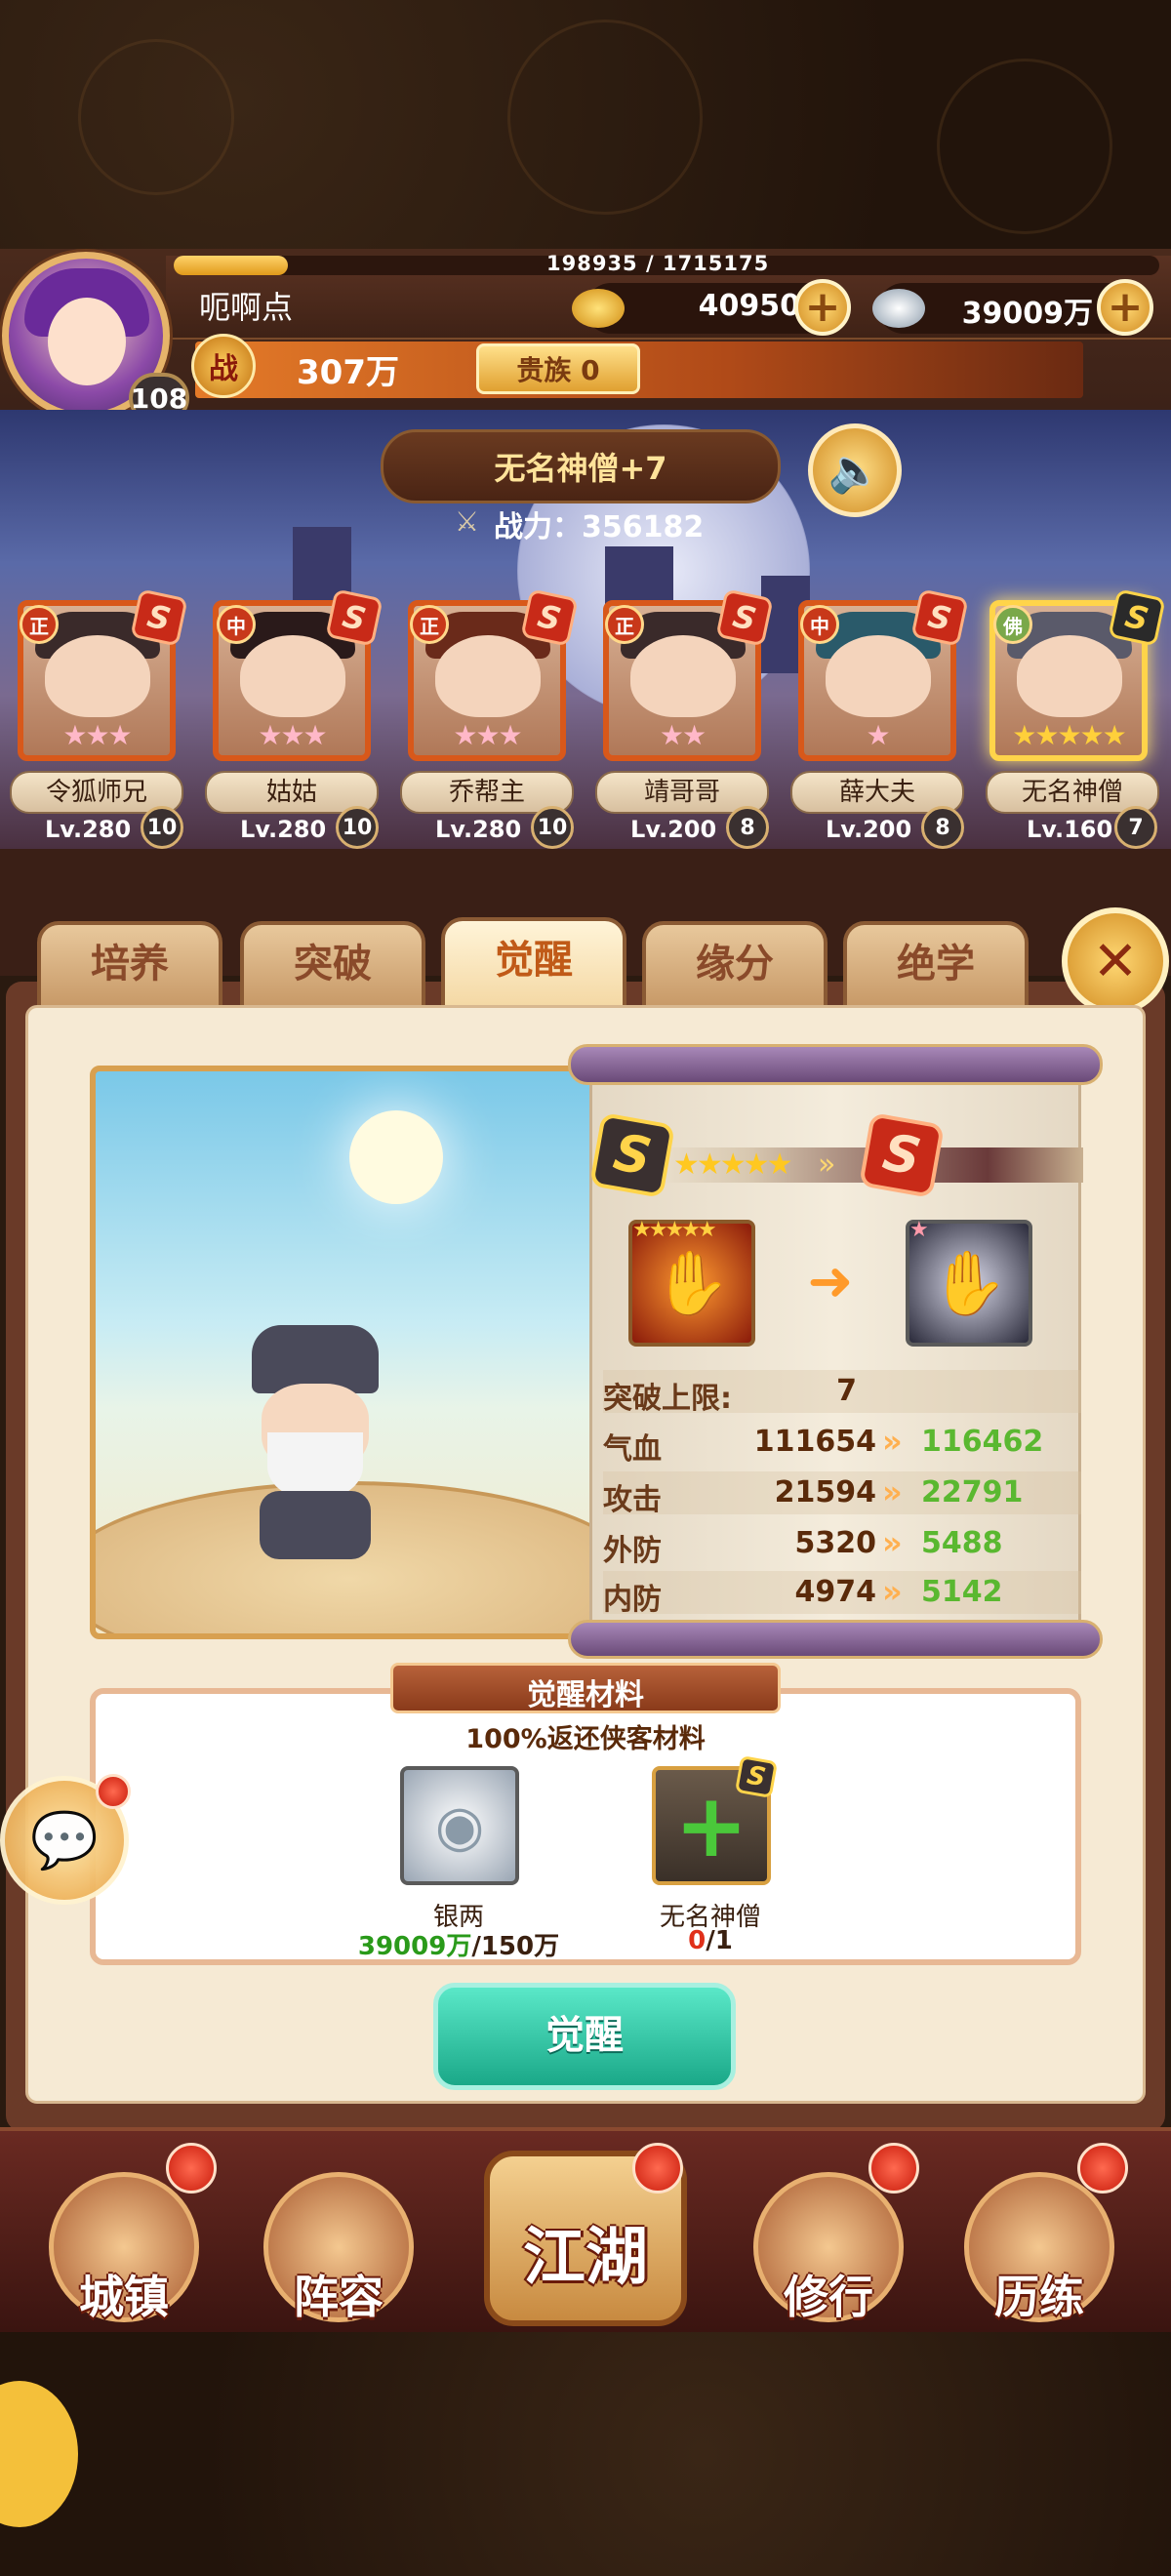 The image size is (1171, 2576). I want to click on silver-ingot-icon: ◉, so click(459, 1825).